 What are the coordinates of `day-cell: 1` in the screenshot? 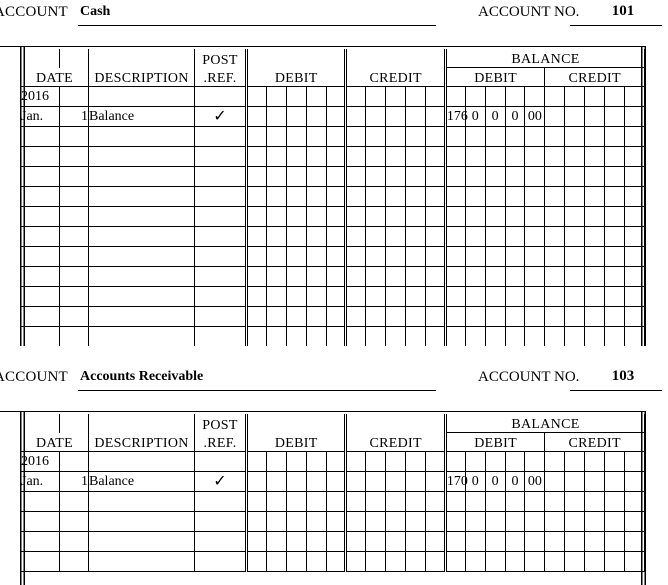 It's located at (74, 116).